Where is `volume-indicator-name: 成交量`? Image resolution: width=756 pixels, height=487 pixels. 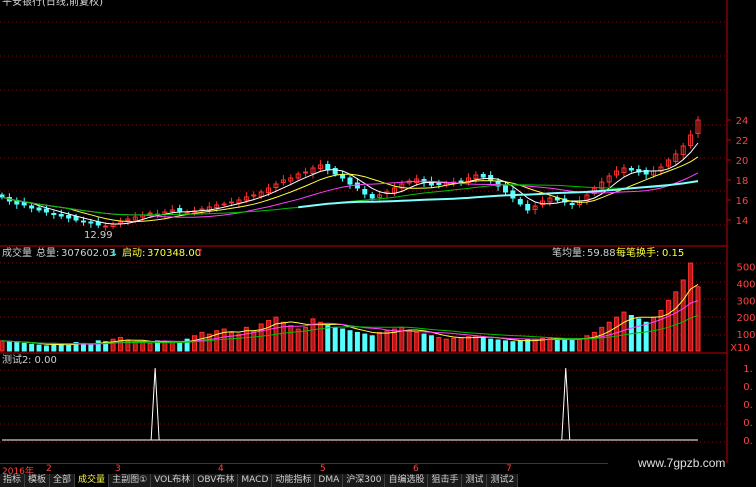
volume-indicator-name: 成交量 is located at coordinates (17, 252).